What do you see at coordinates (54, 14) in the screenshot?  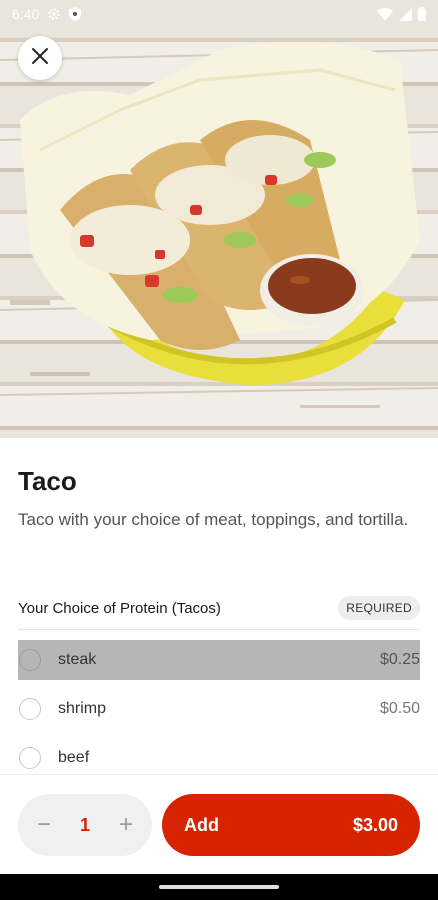 I see `gear-icon` at bounding box center [54, 14].